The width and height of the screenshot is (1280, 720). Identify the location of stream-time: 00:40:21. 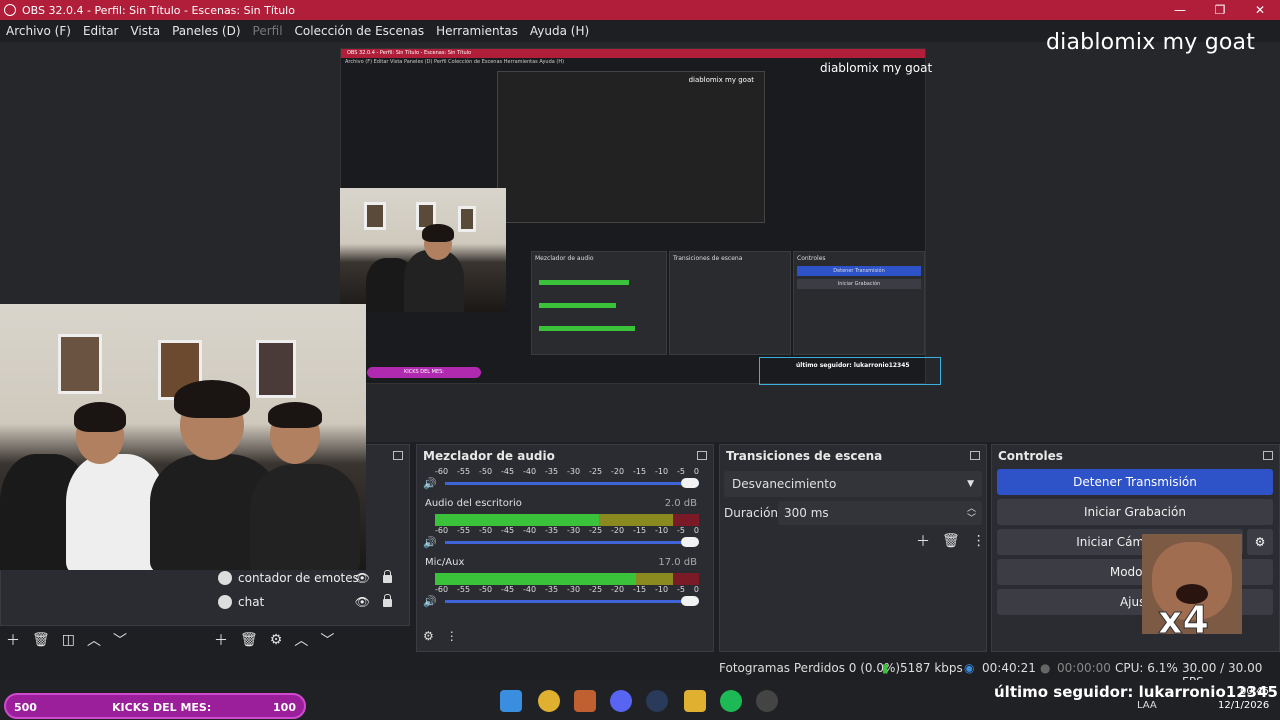
(1009, 668).